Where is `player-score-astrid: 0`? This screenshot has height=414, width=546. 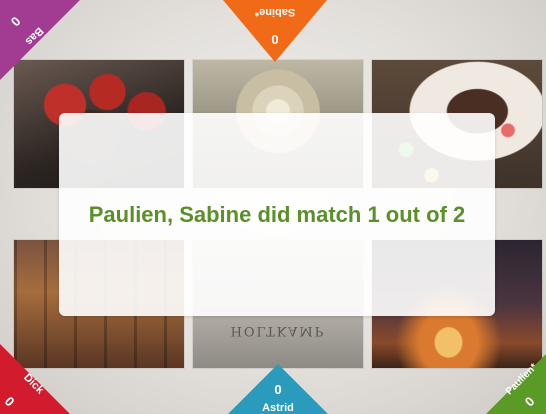 player-score-astrid: 0 is located at coordinates (278, 389).